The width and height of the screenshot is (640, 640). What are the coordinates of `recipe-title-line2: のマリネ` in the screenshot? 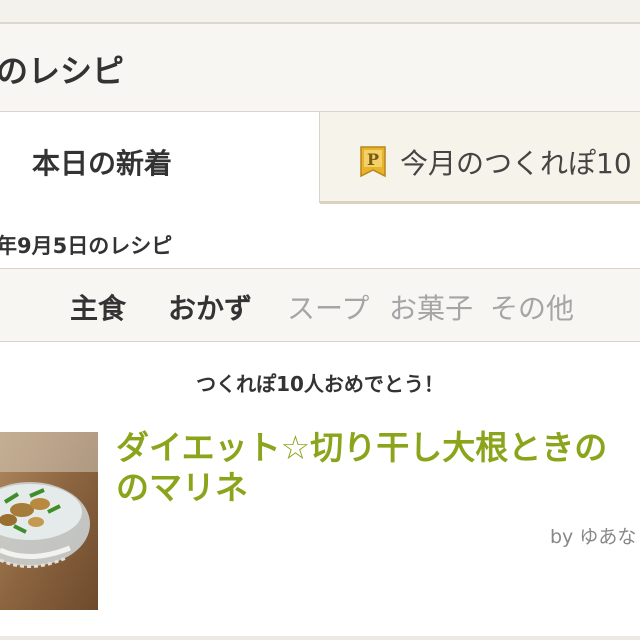 It's located at (182, 487).